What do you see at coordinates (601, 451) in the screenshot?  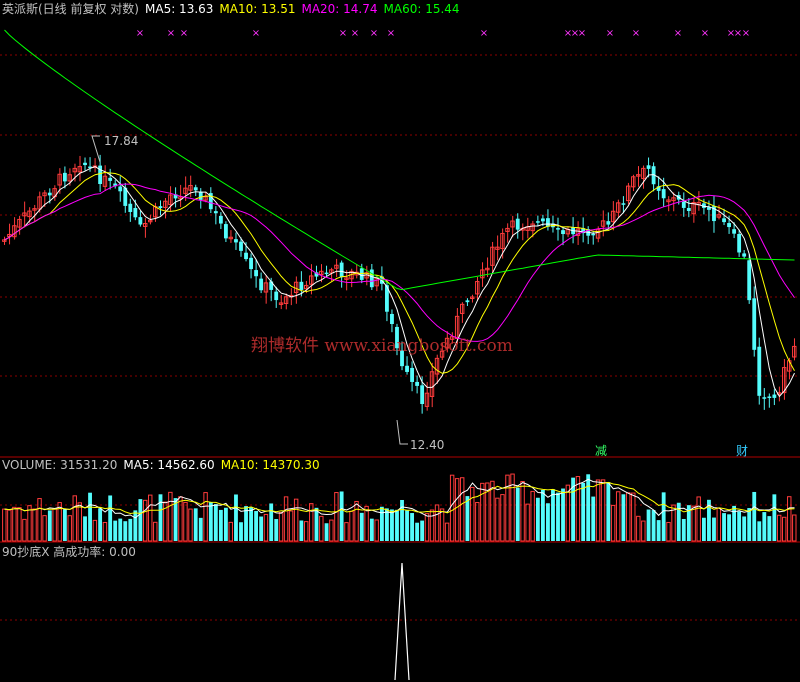 I see `marker-jian: 减` at bounding box center [601, 451].